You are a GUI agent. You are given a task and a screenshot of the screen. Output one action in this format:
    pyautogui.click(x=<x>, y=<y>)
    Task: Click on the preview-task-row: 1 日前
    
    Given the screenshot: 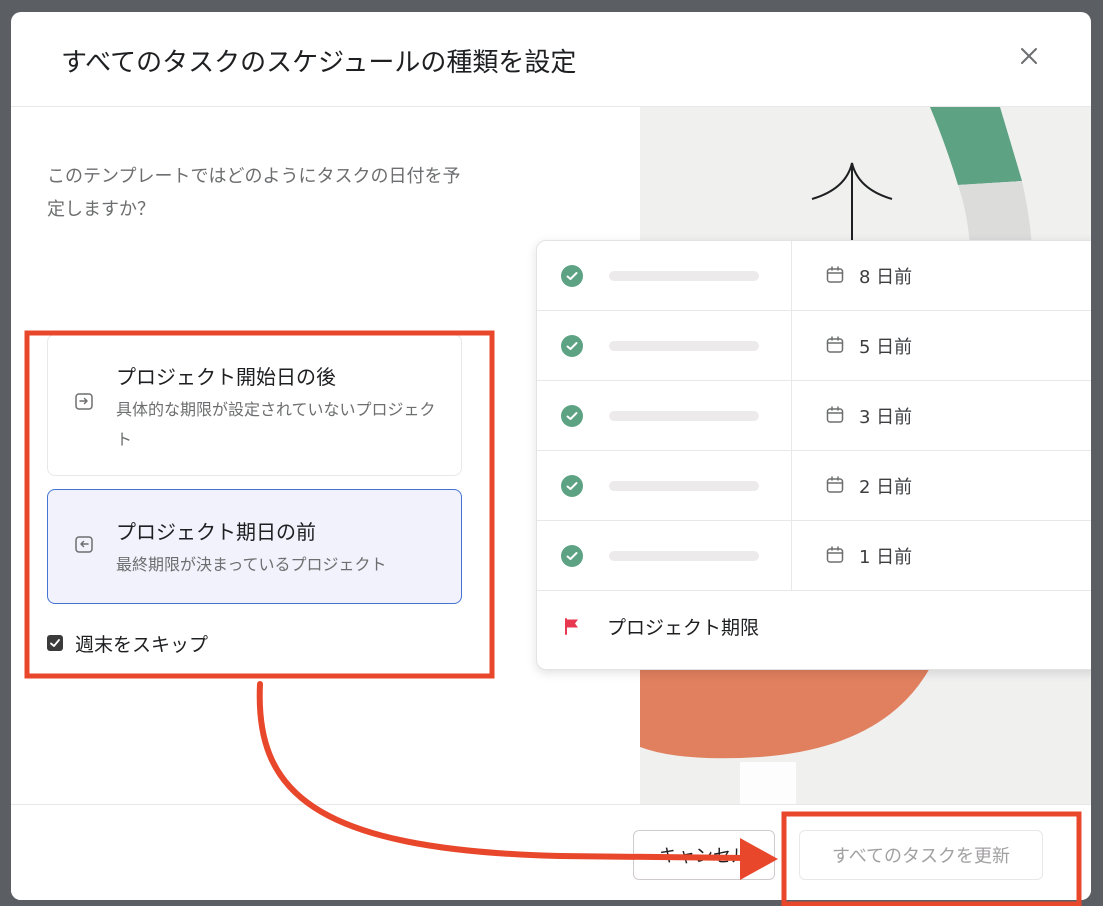 What is the action you would take?
    pyautogui.click(x=814, y=556)
    